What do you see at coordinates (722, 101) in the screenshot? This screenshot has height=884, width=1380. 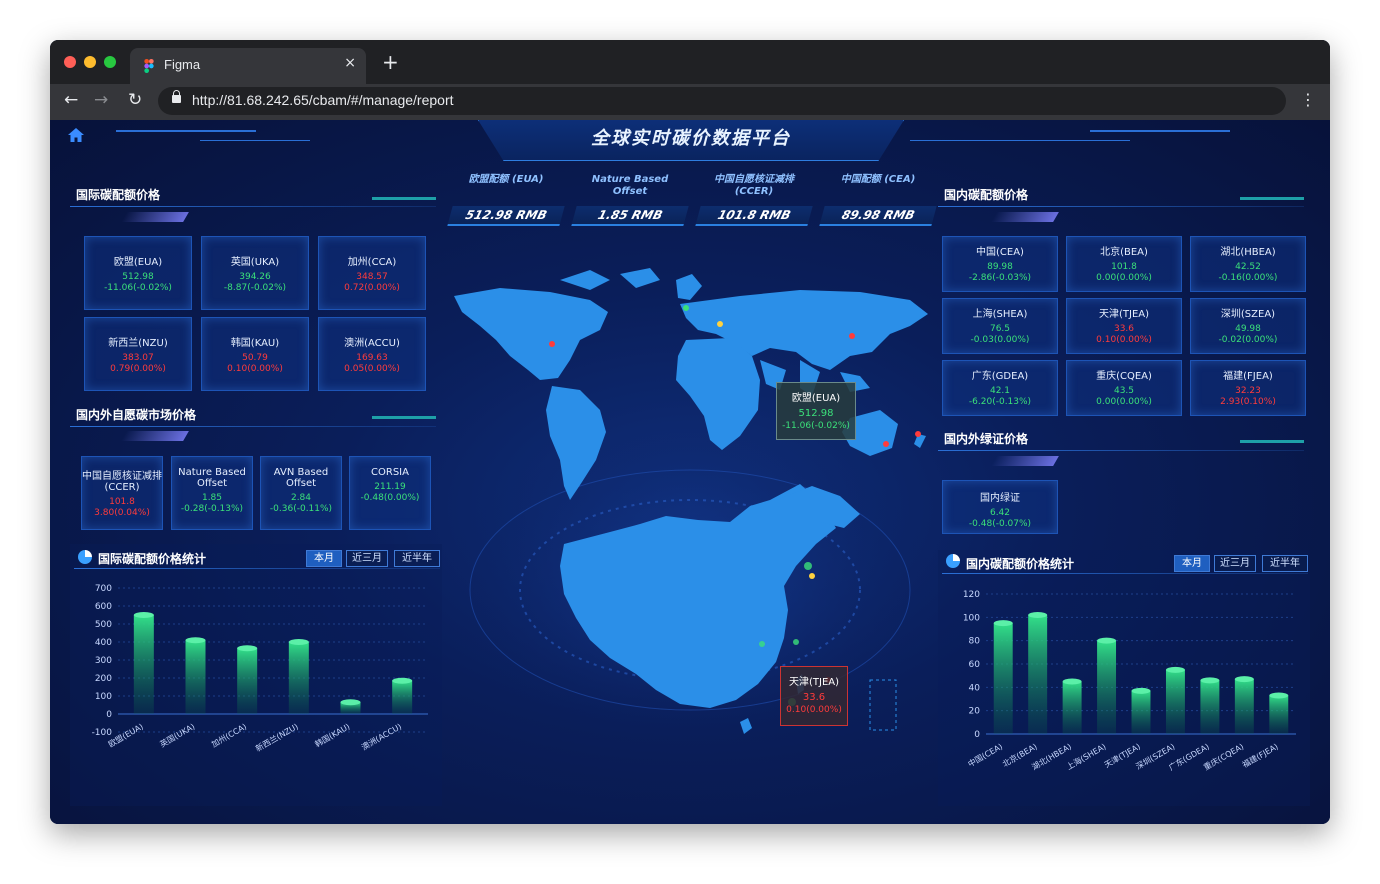 I see `address-bar: http://81.68.242.65/cbam/#/manage/report` at bounding box center [722, 101].